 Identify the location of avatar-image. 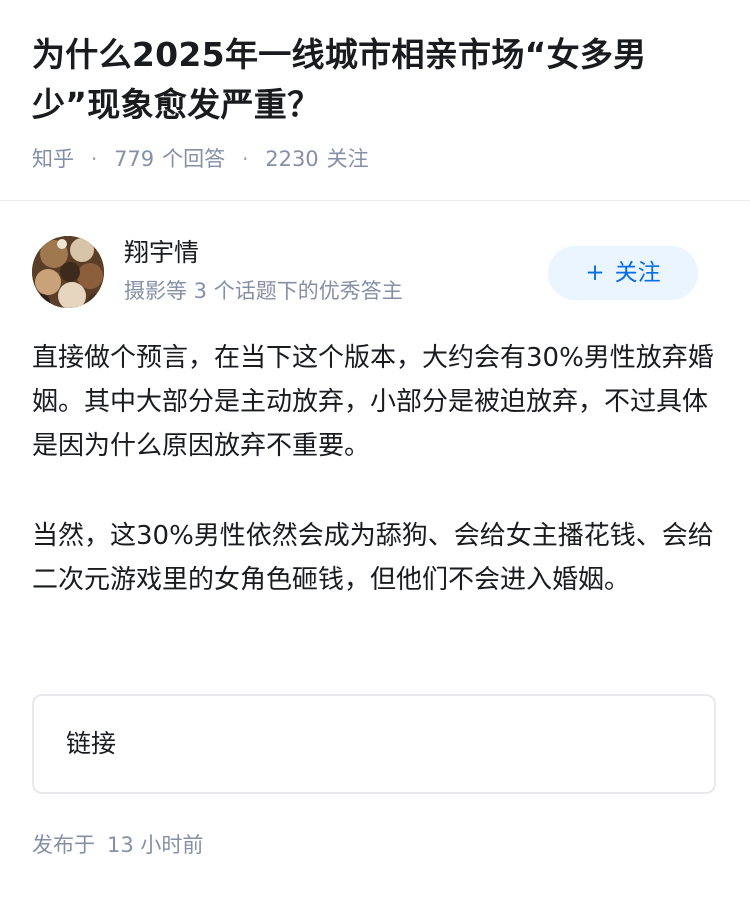
(68, 272).